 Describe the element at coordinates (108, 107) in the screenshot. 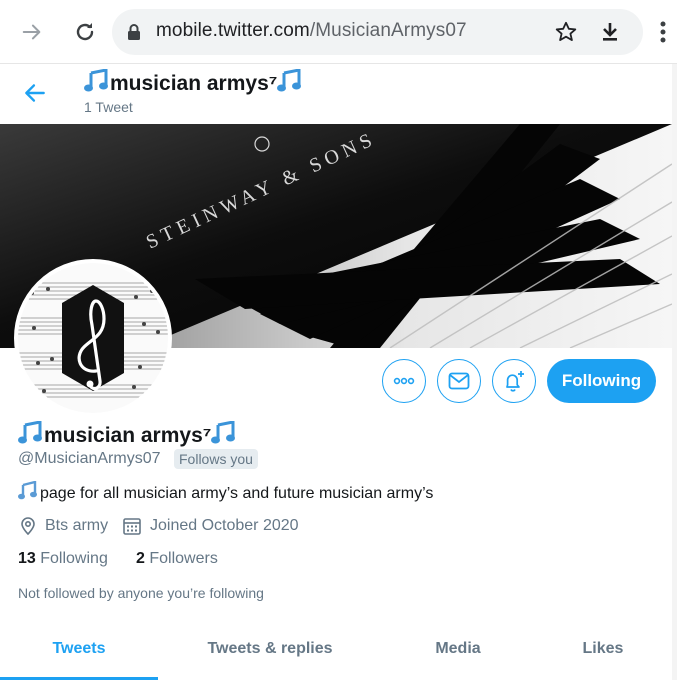

I see `tweet-count: 1 Tweet` at that location.